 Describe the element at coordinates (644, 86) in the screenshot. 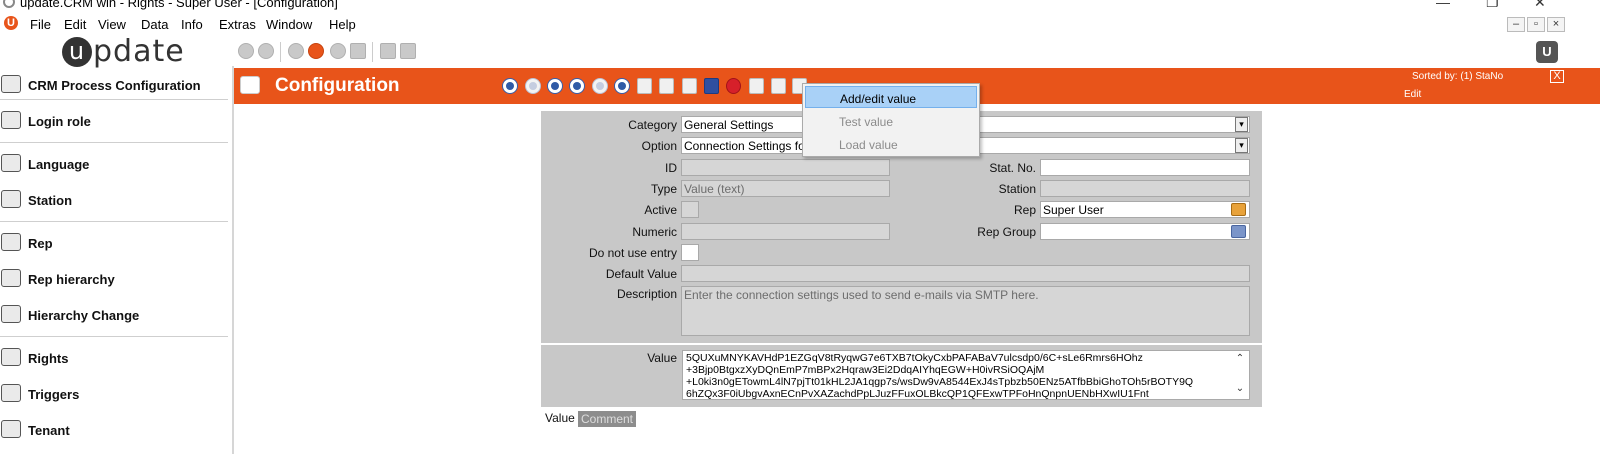

I see `new-record-icon` at that location.